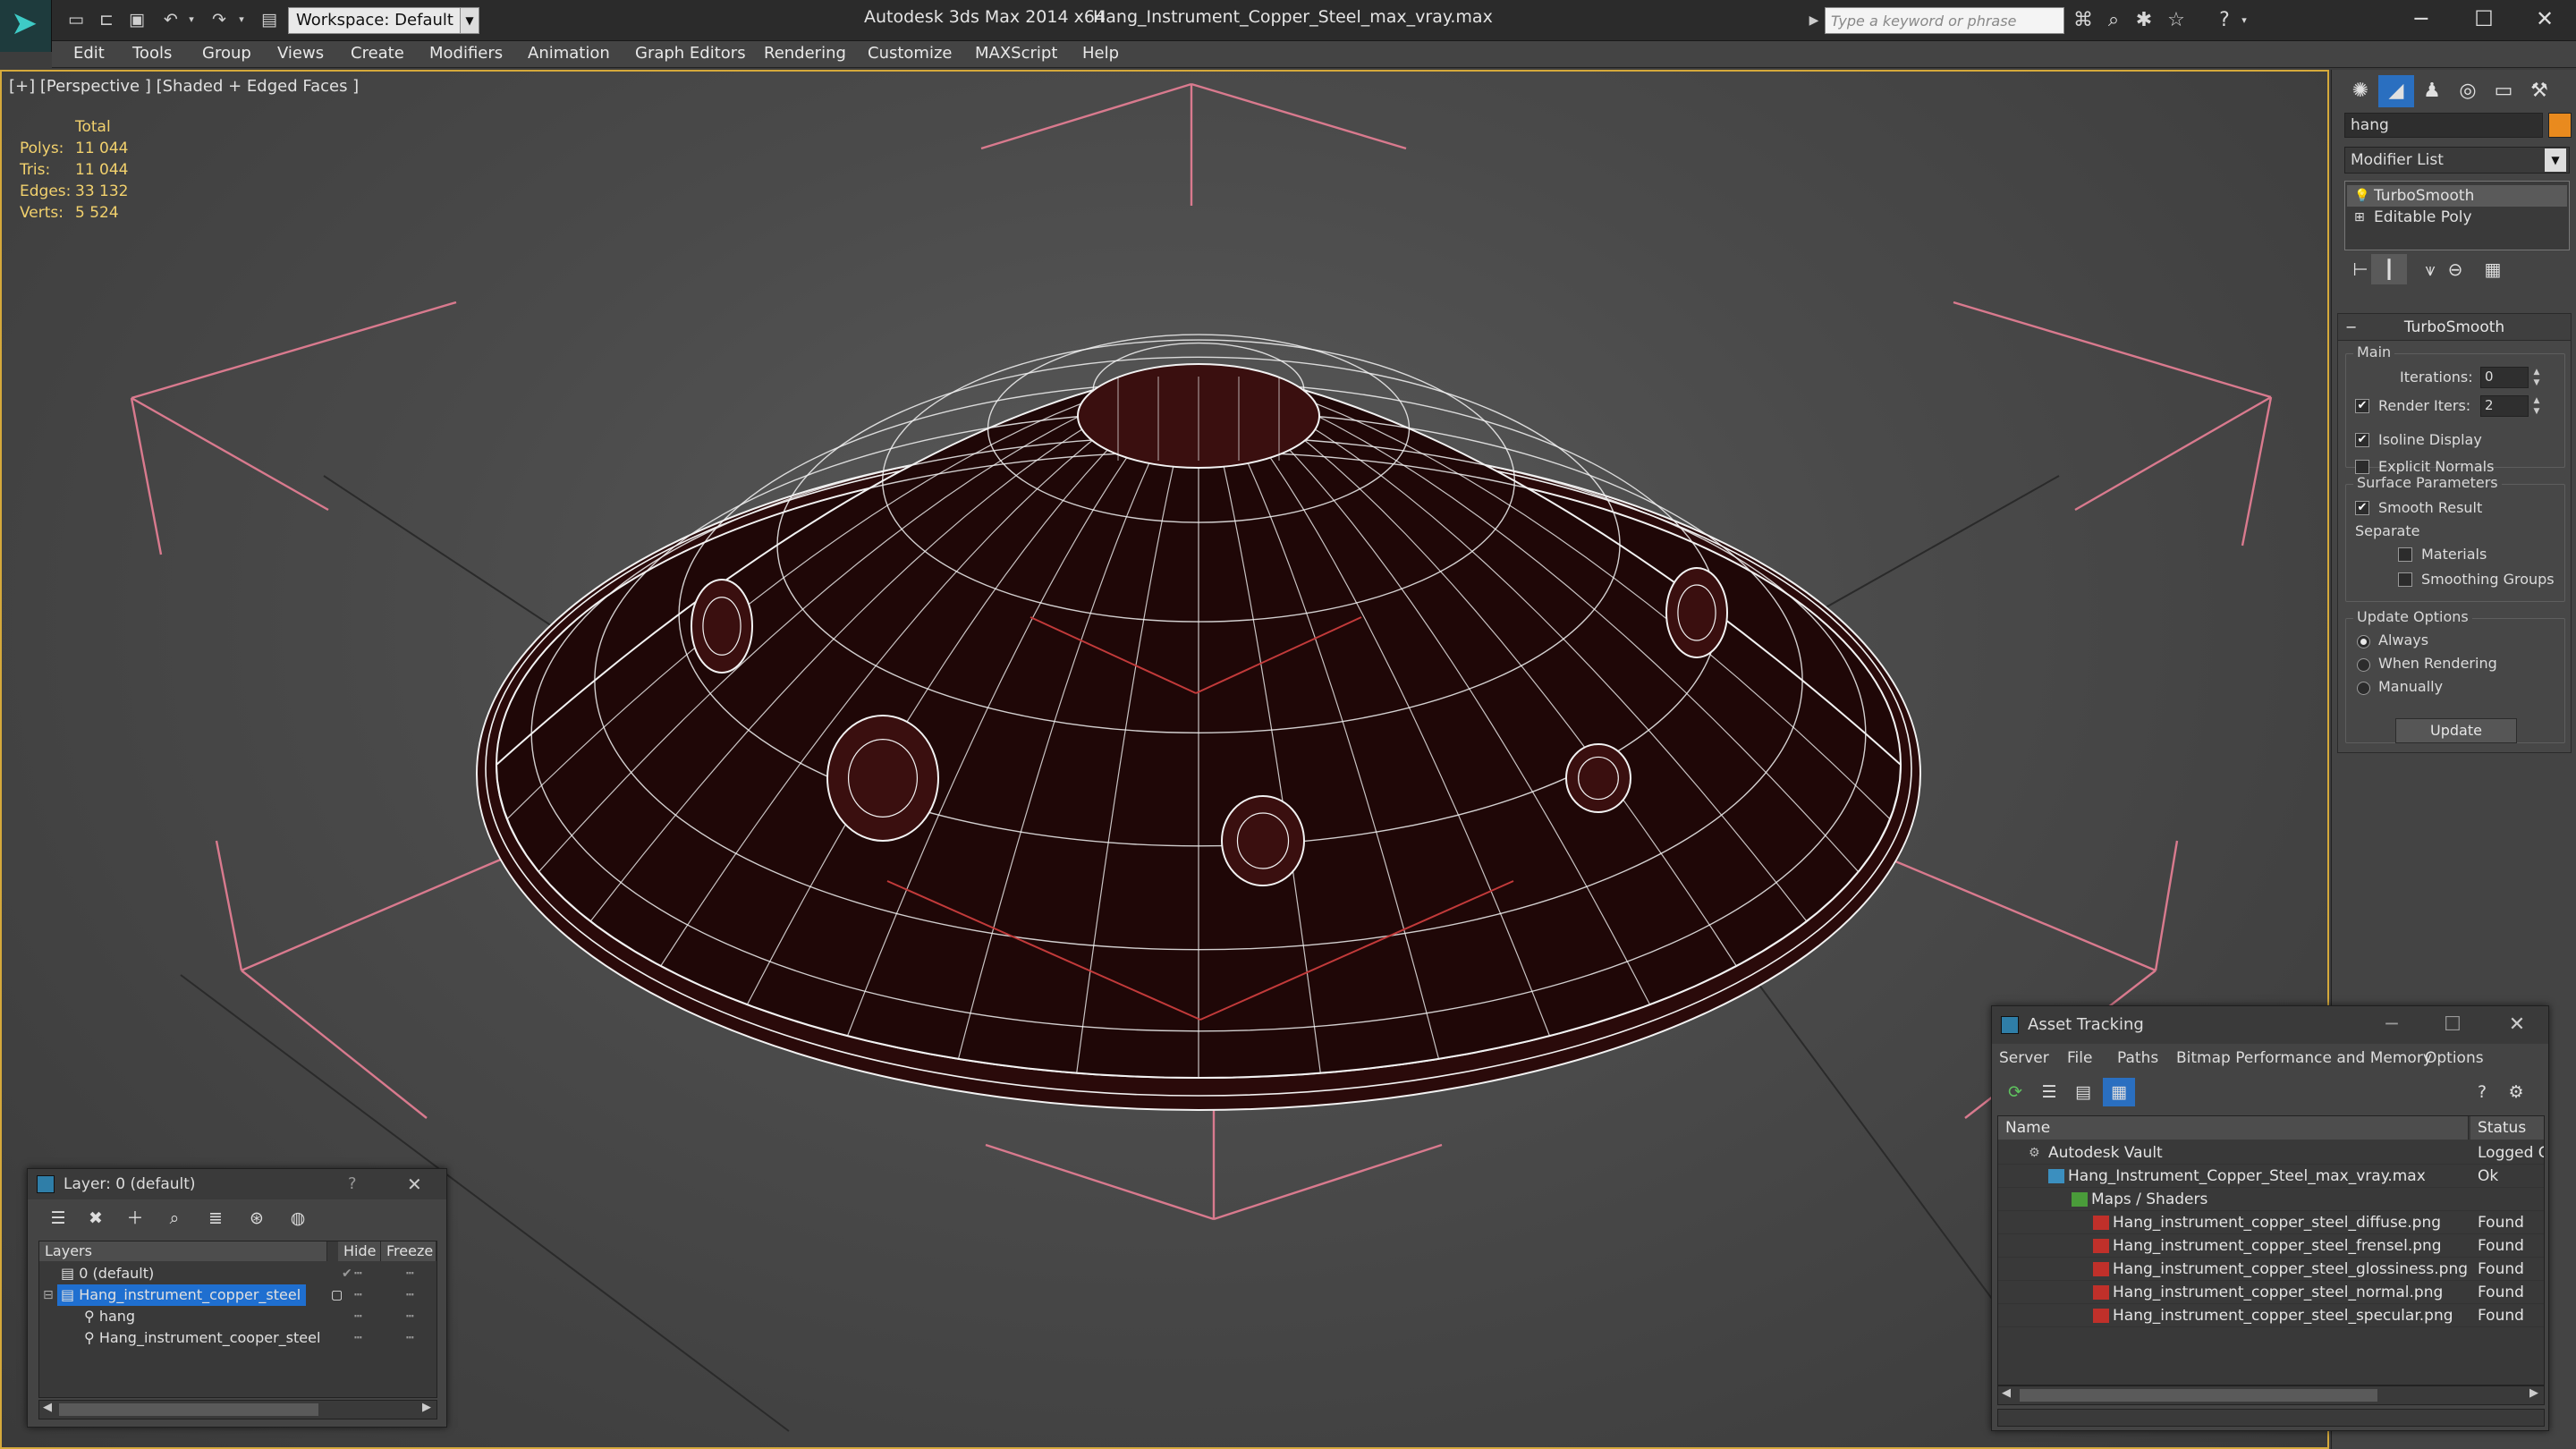 This screenshot has width=2576, height=1449. I want to click on menu-graph-editors: Graph Editors, so click(690, 53).